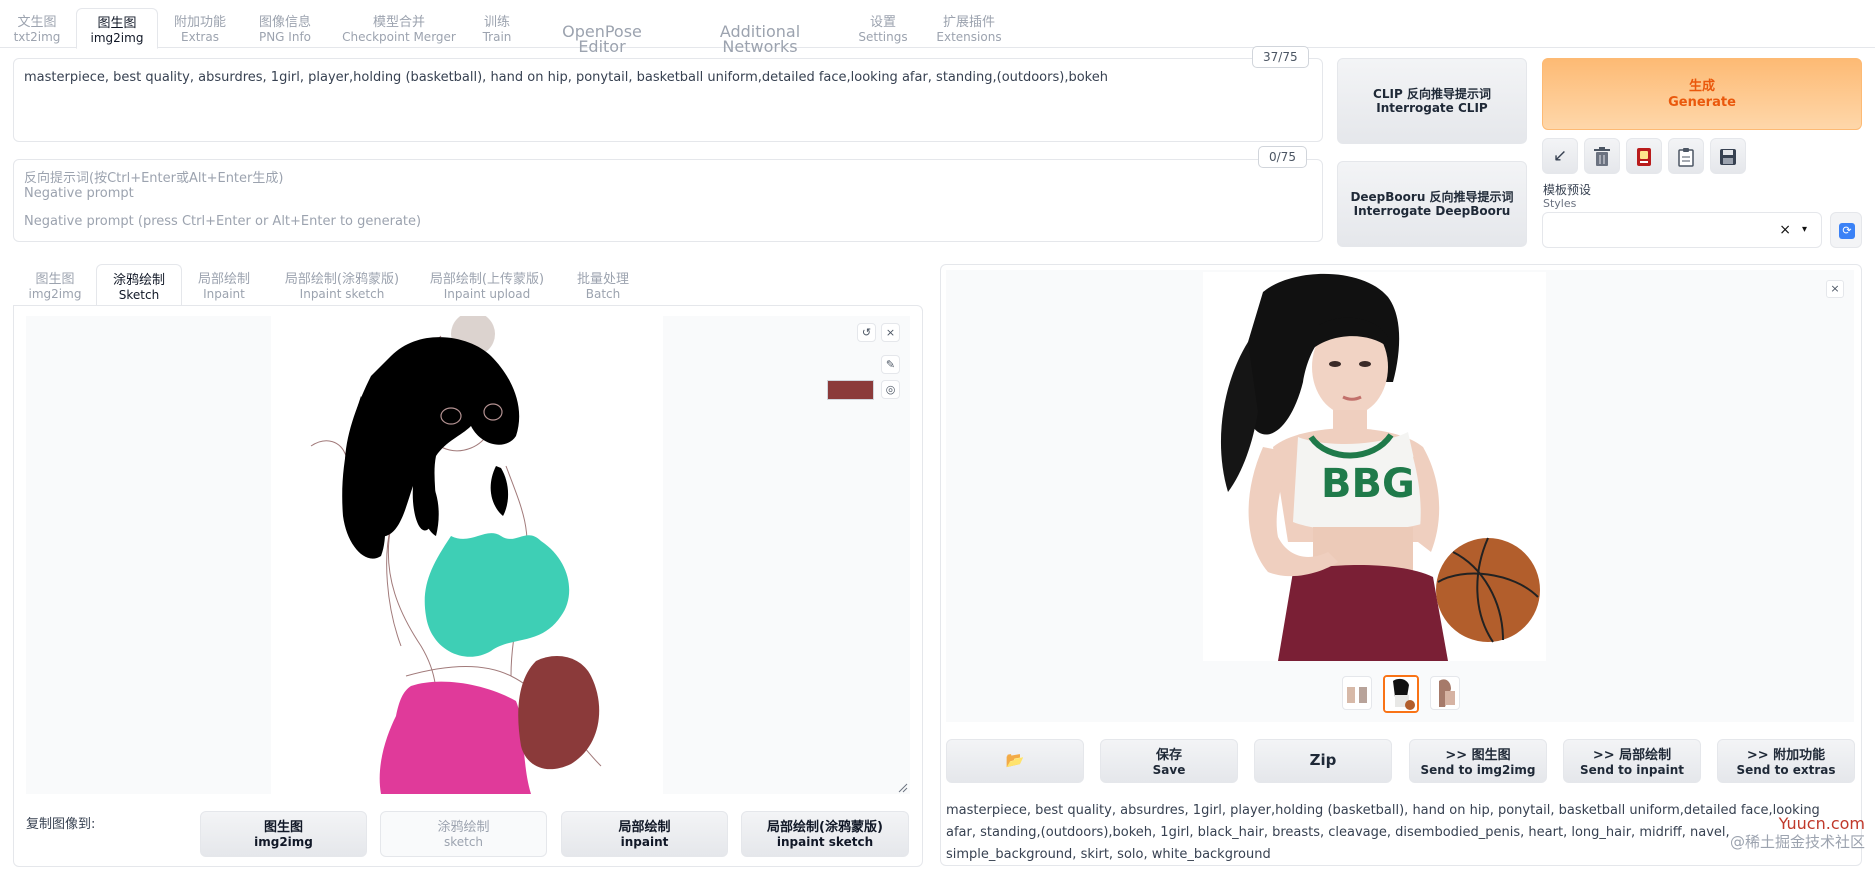 Image resolution: width=1875 pixels, height=871 pixels. I want to click on clear-icon: ×, so click(1785, 230).